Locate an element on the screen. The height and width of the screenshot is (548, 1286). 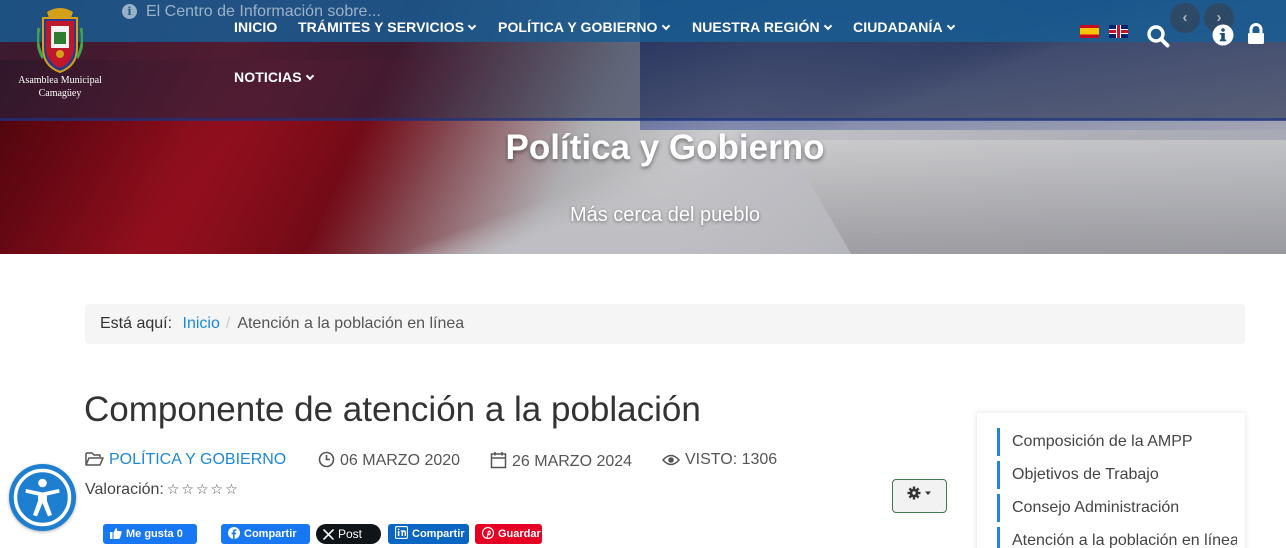
sidebar-item-objetivos: Objetivos de Trabajo is located at coordinates (1117, 475).